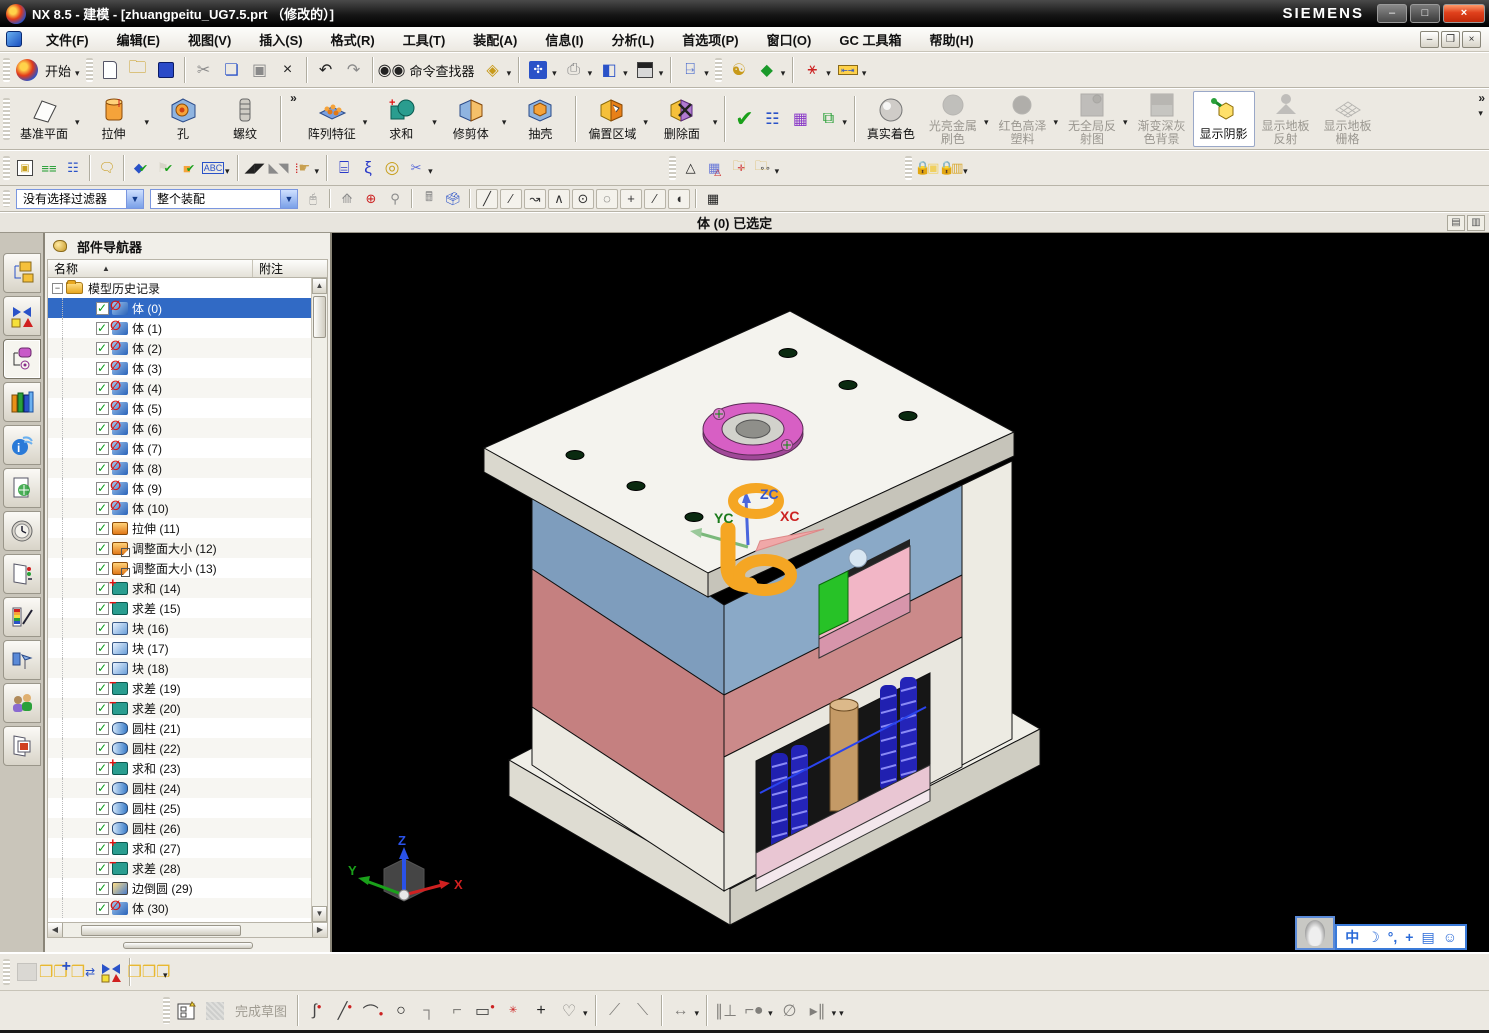  What do you see at coordinates (744, 119) in the screenshot?
I see `verify-check-icon: ✔` at bounding box center [744, 119].